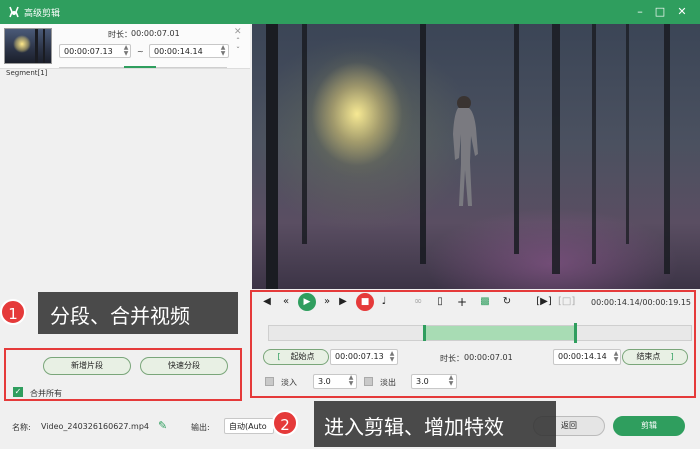 Image resolution: width=700 pixels, height=449 pixels. I want to click on output-select: 自动(Auto, so click(249, 426).